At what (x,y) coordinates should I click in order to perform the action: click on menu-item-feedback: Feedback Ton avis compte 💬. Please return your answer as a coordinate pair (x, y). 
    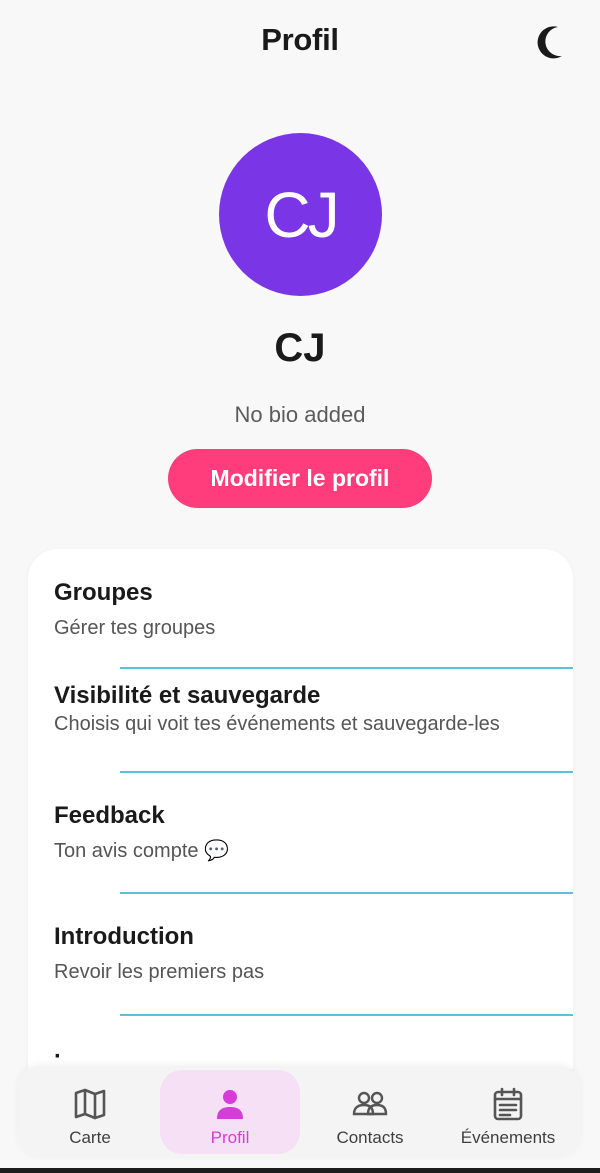
    Looking at the image, I should click on (300, 833).